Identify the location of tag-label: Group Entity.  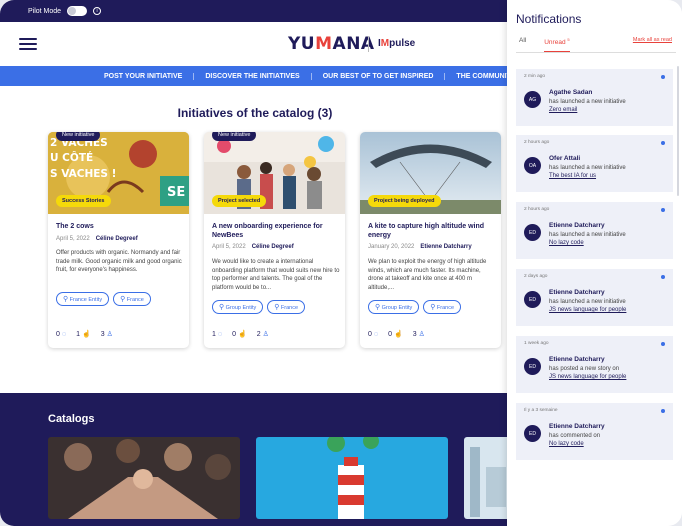
(397, 308).